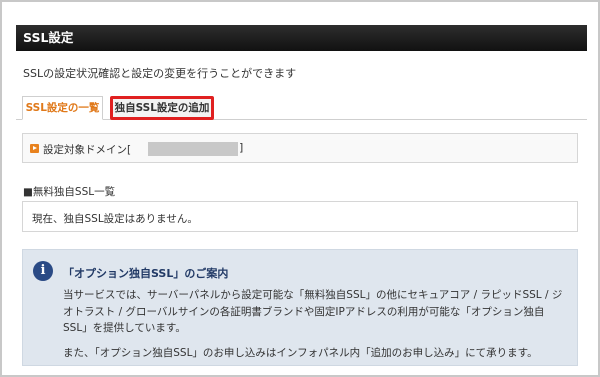  What do you see at coordinates (69, 192) in the screenshot?
I see `ssl-list-heading: ■無料独自SSL一覧` at bounding box center [69, 192].